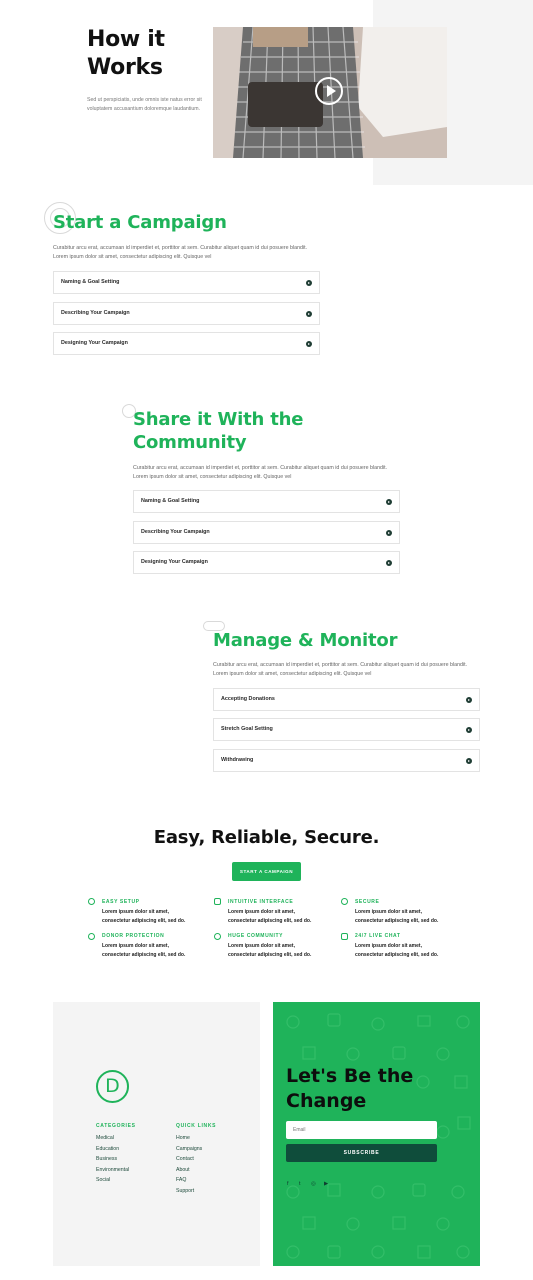 Image resolution: width=533 pixels, height=1280 pixels. Describe the element at coordinates (266, 871) in the screenshot. I see `start-campaign-button: START A CAMPAIGN` at that location.